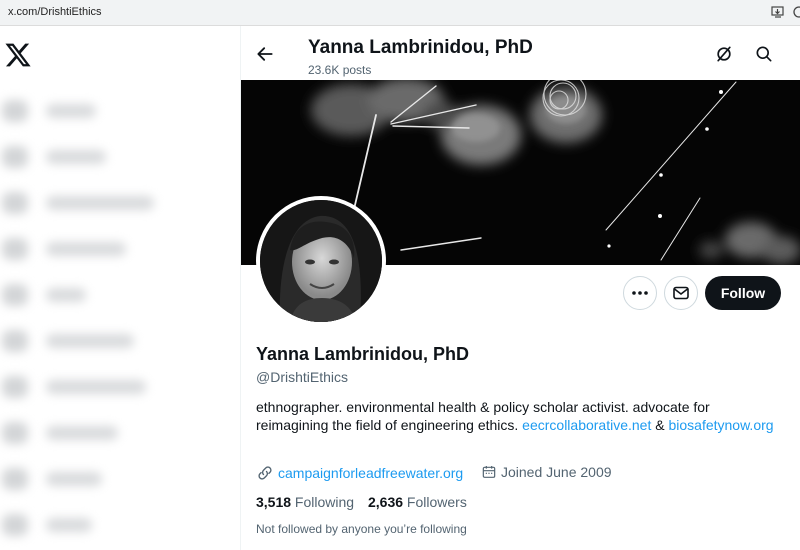 Image resolution: width=800 pixels, height=550 pixels. I want to click on website-link: campaignforleadfreewater.org, so click(370, 473).